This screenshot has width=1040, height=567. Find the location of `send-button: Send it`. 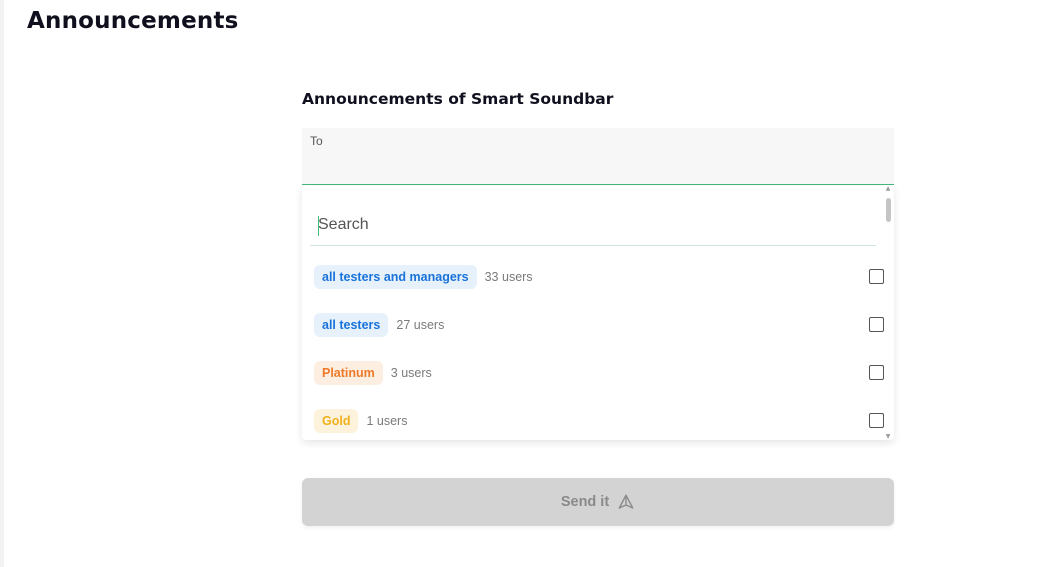

send-button: Send it is located at coordinates (598, 502).